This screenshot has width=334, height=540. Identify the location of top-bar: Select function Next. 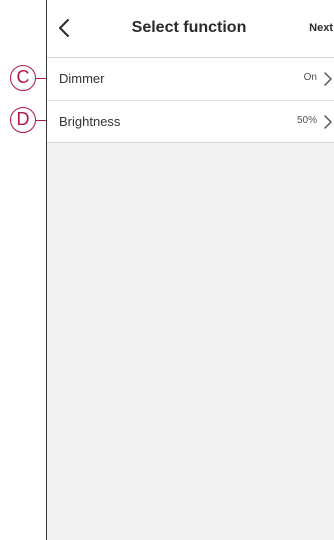
(190, 29).